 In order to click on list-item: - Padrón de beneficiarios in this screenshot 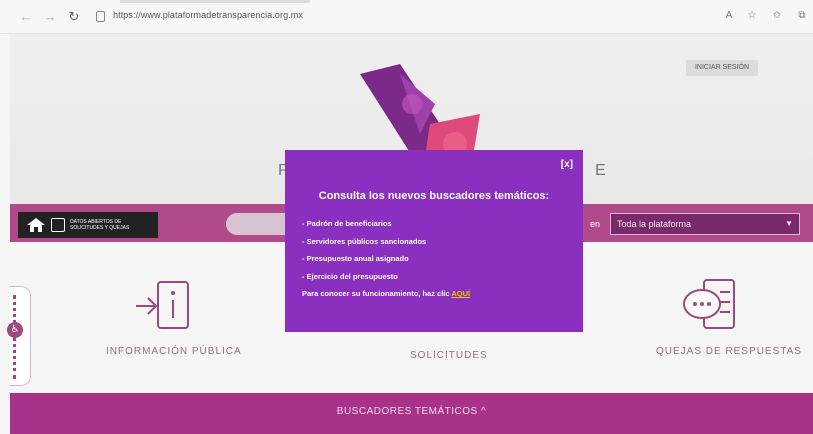, I will do `click(347, 223)`.